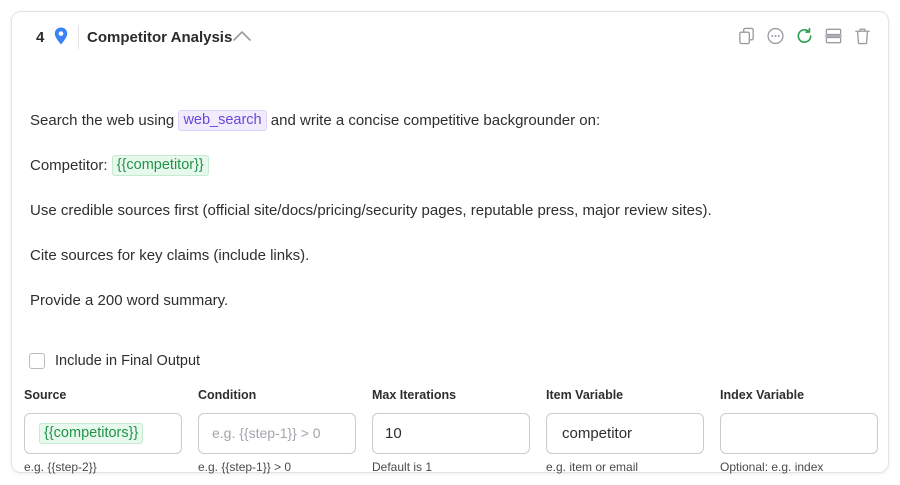 The width and height of the screenshot is (900, 485). Describe the element at coordinates (245, 467) in the screenshot. I see `condition-hint: e.g. {{step-1}} > 0` at that location.